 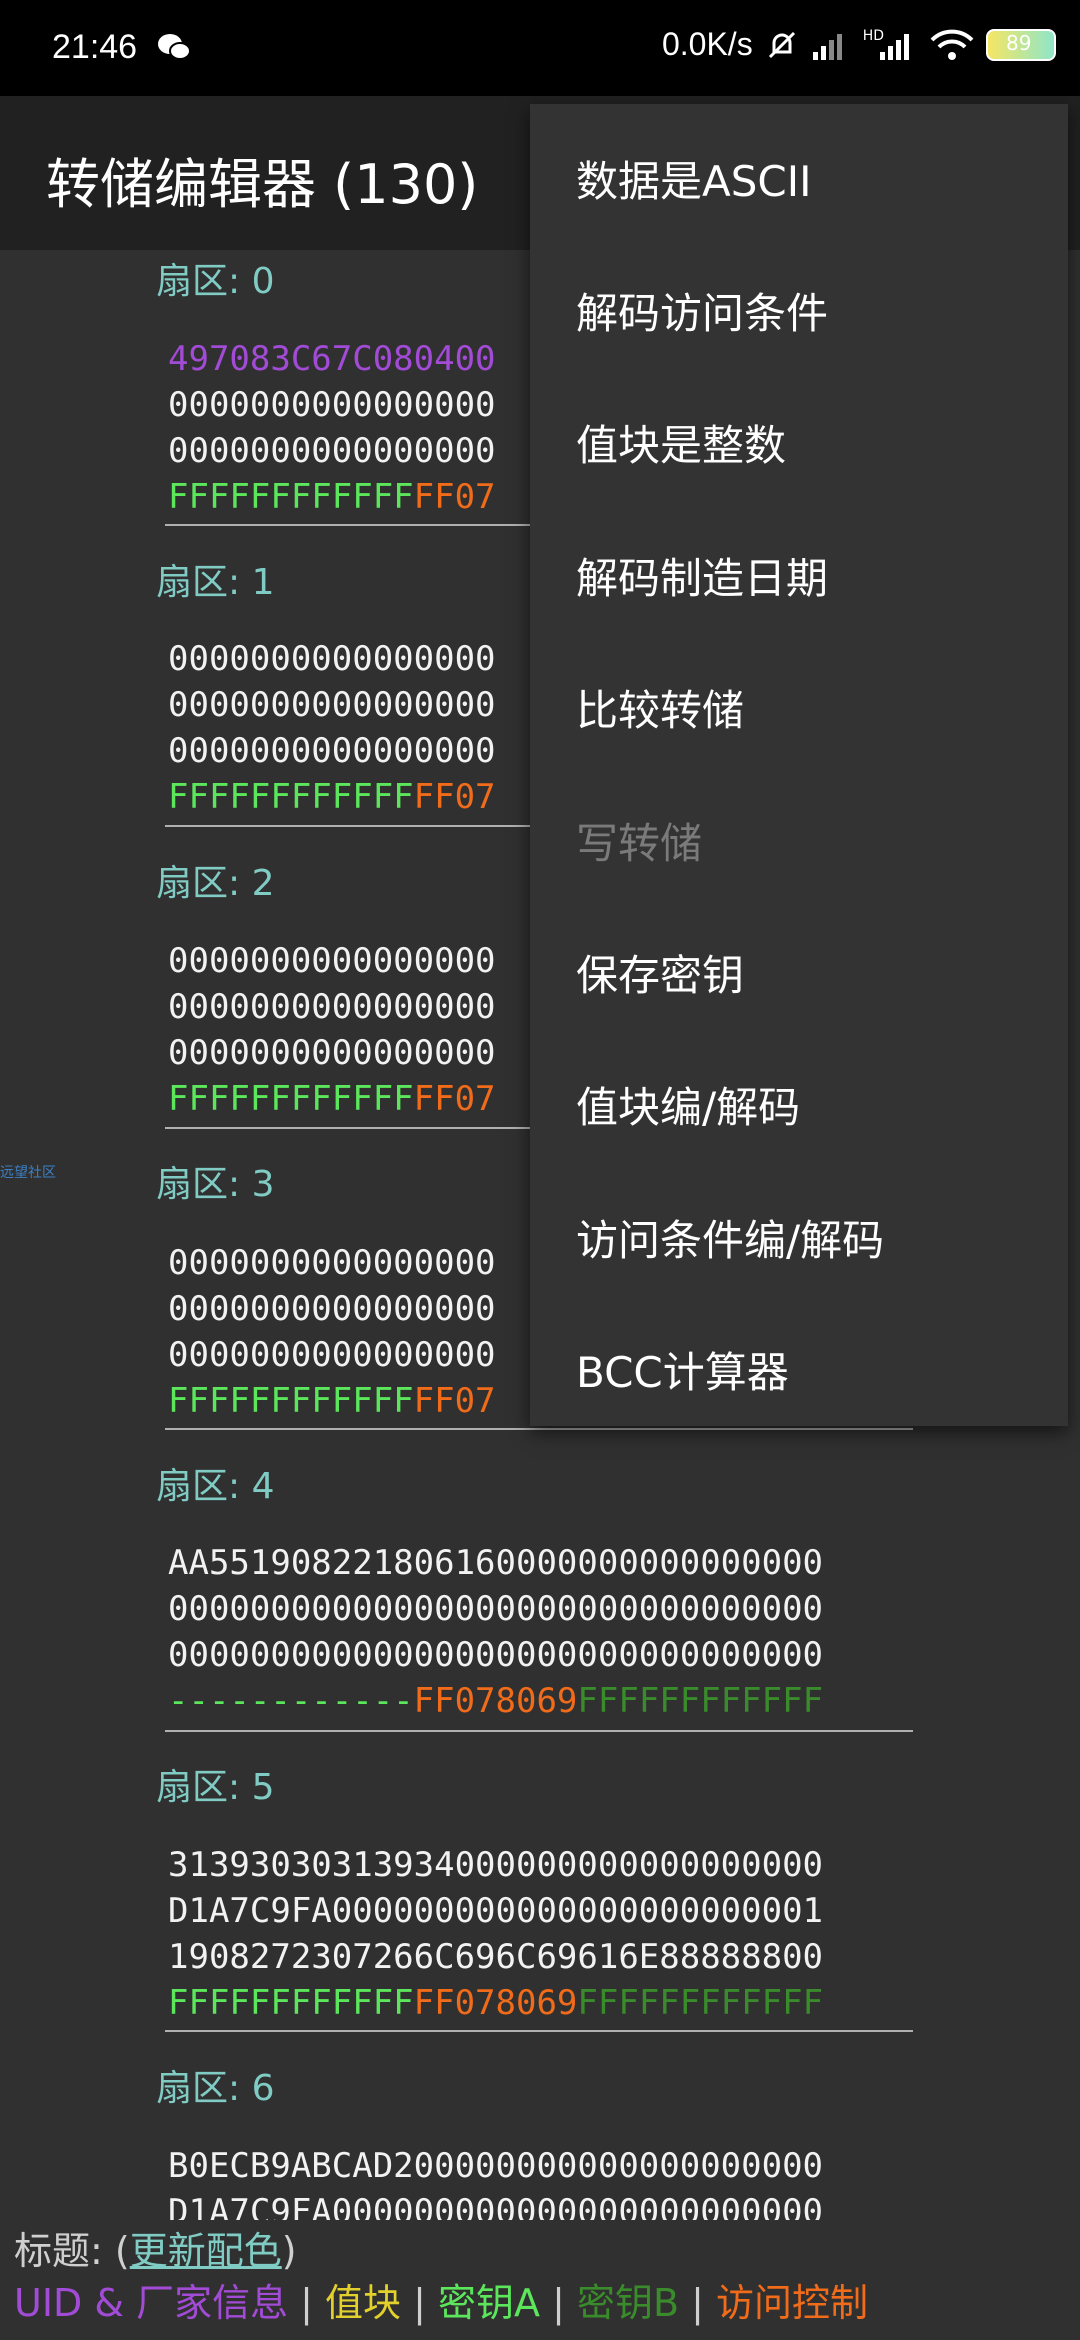 I want to click on sector-title: 扇区: 4, so click(x=215, y=1486).